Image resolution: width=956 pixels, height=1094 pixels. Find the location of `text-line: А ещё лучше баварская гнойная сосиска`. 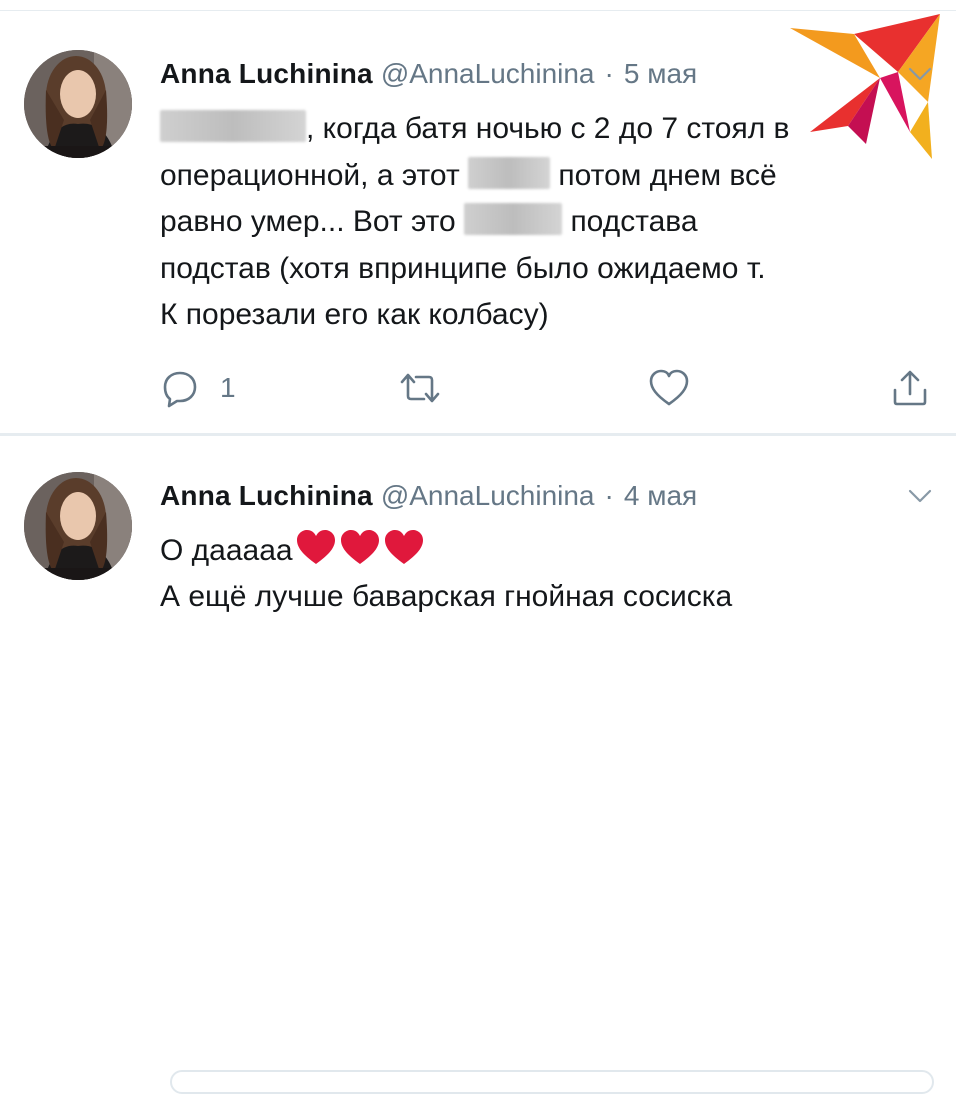

text-line: А ещё лучше баварская гнойная сосиска is located at coordinates (446, 596).